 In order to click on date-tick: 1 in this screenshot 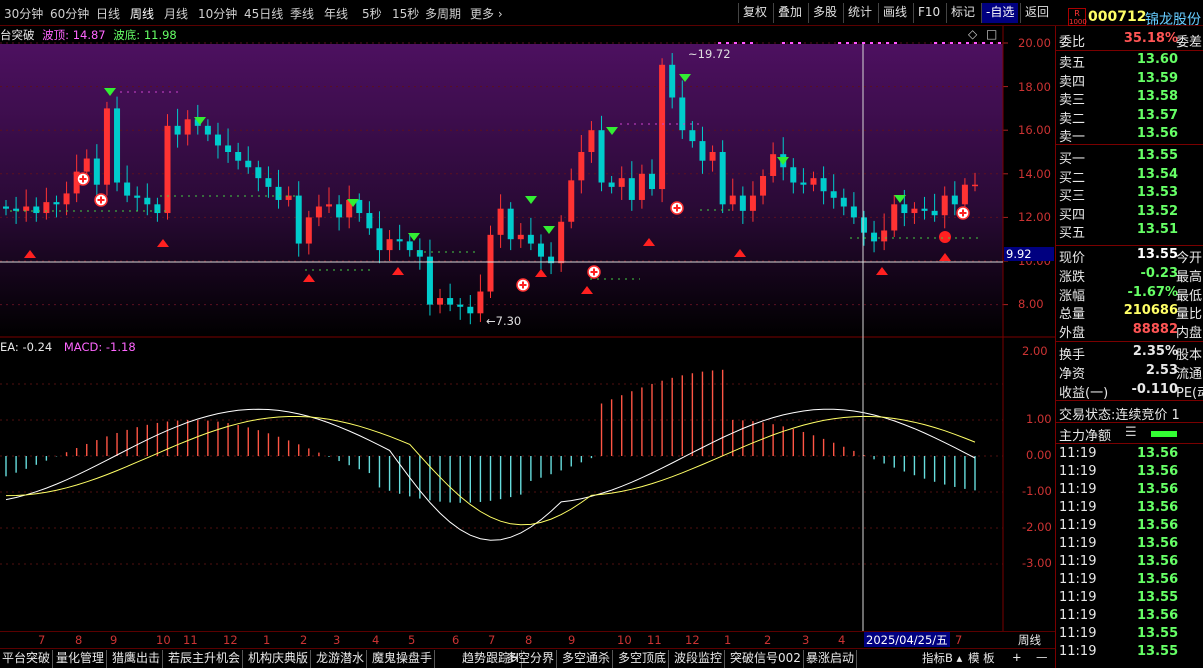, I will do `click(728, 640)`.